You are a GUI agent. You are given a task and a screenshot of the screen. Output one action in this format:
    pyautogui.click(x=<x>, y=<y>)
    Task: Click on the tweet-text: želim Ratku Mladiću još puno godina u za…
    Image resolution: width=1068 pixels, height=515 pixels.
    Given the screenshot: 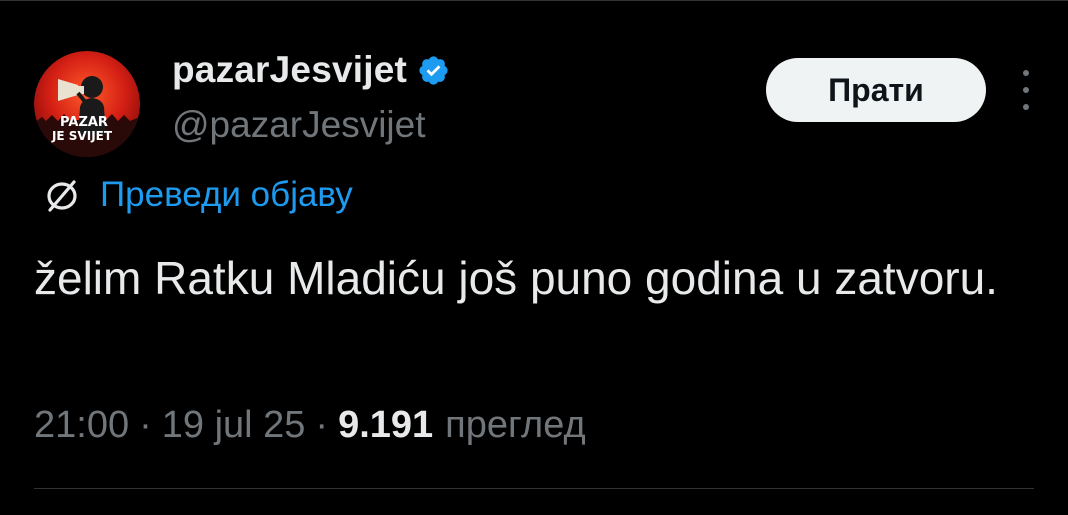 What is the action you would take?
    pyautogui.click(x=516, y=278)
    